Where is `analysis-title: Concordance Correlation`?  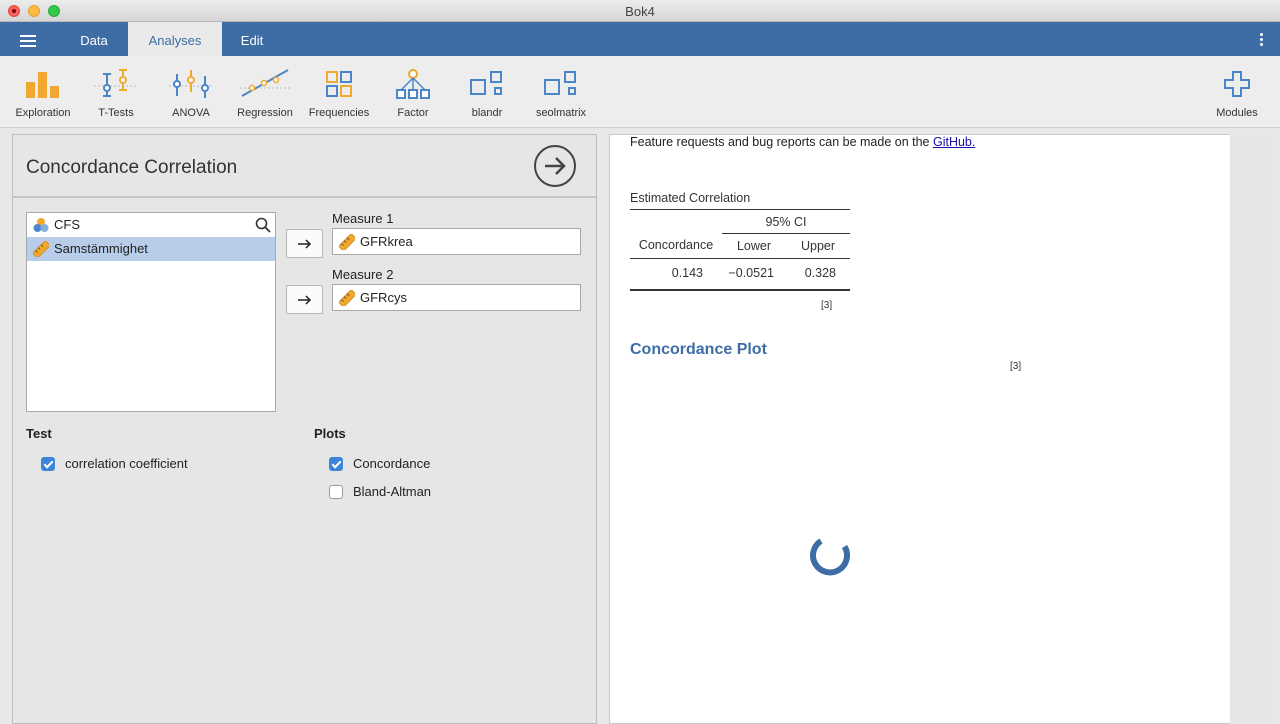
analysis-title: Concordance Correlation is located at coordinates (132, 167).